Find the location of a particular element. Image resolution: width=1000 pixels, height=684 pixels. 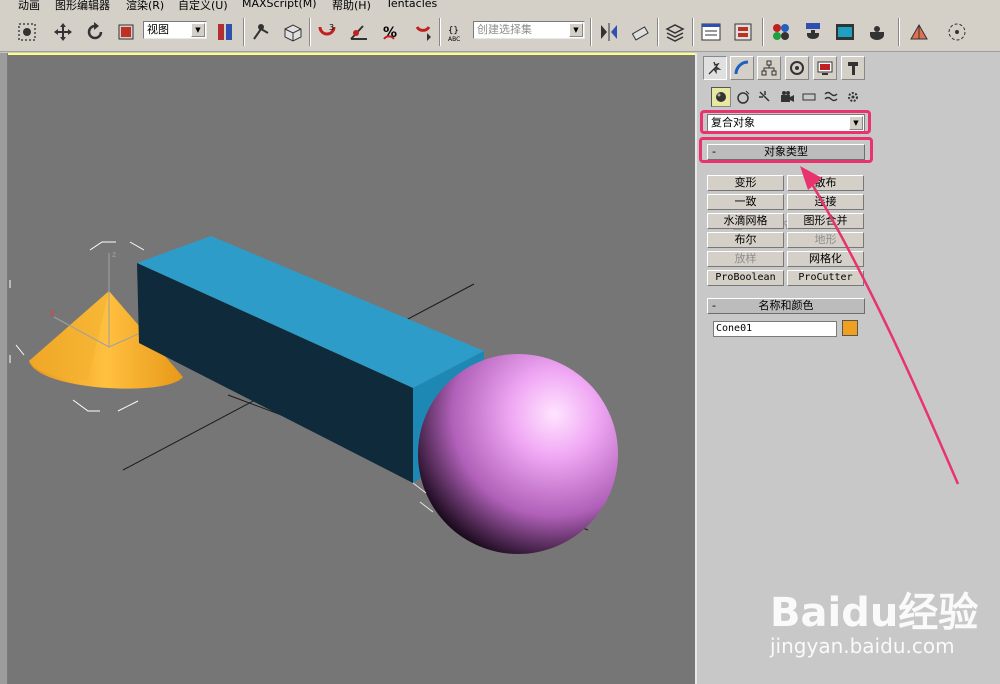

annotation-arrow-layer is located at coordinates (880, 325).